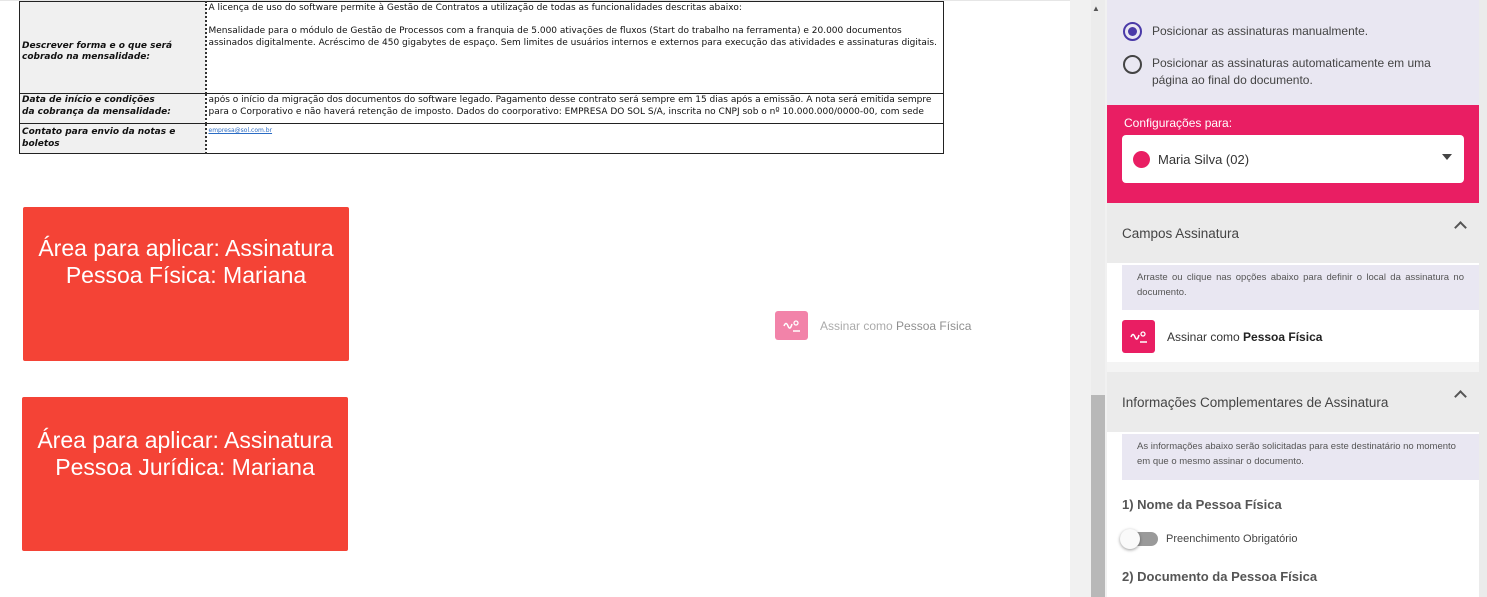 This screenshot has height=597, width=1487. What do you see at coordinates (1178, 123) in the screenshot?
I see `config-label: Configurações para:` at bounding box center [1178, 123].